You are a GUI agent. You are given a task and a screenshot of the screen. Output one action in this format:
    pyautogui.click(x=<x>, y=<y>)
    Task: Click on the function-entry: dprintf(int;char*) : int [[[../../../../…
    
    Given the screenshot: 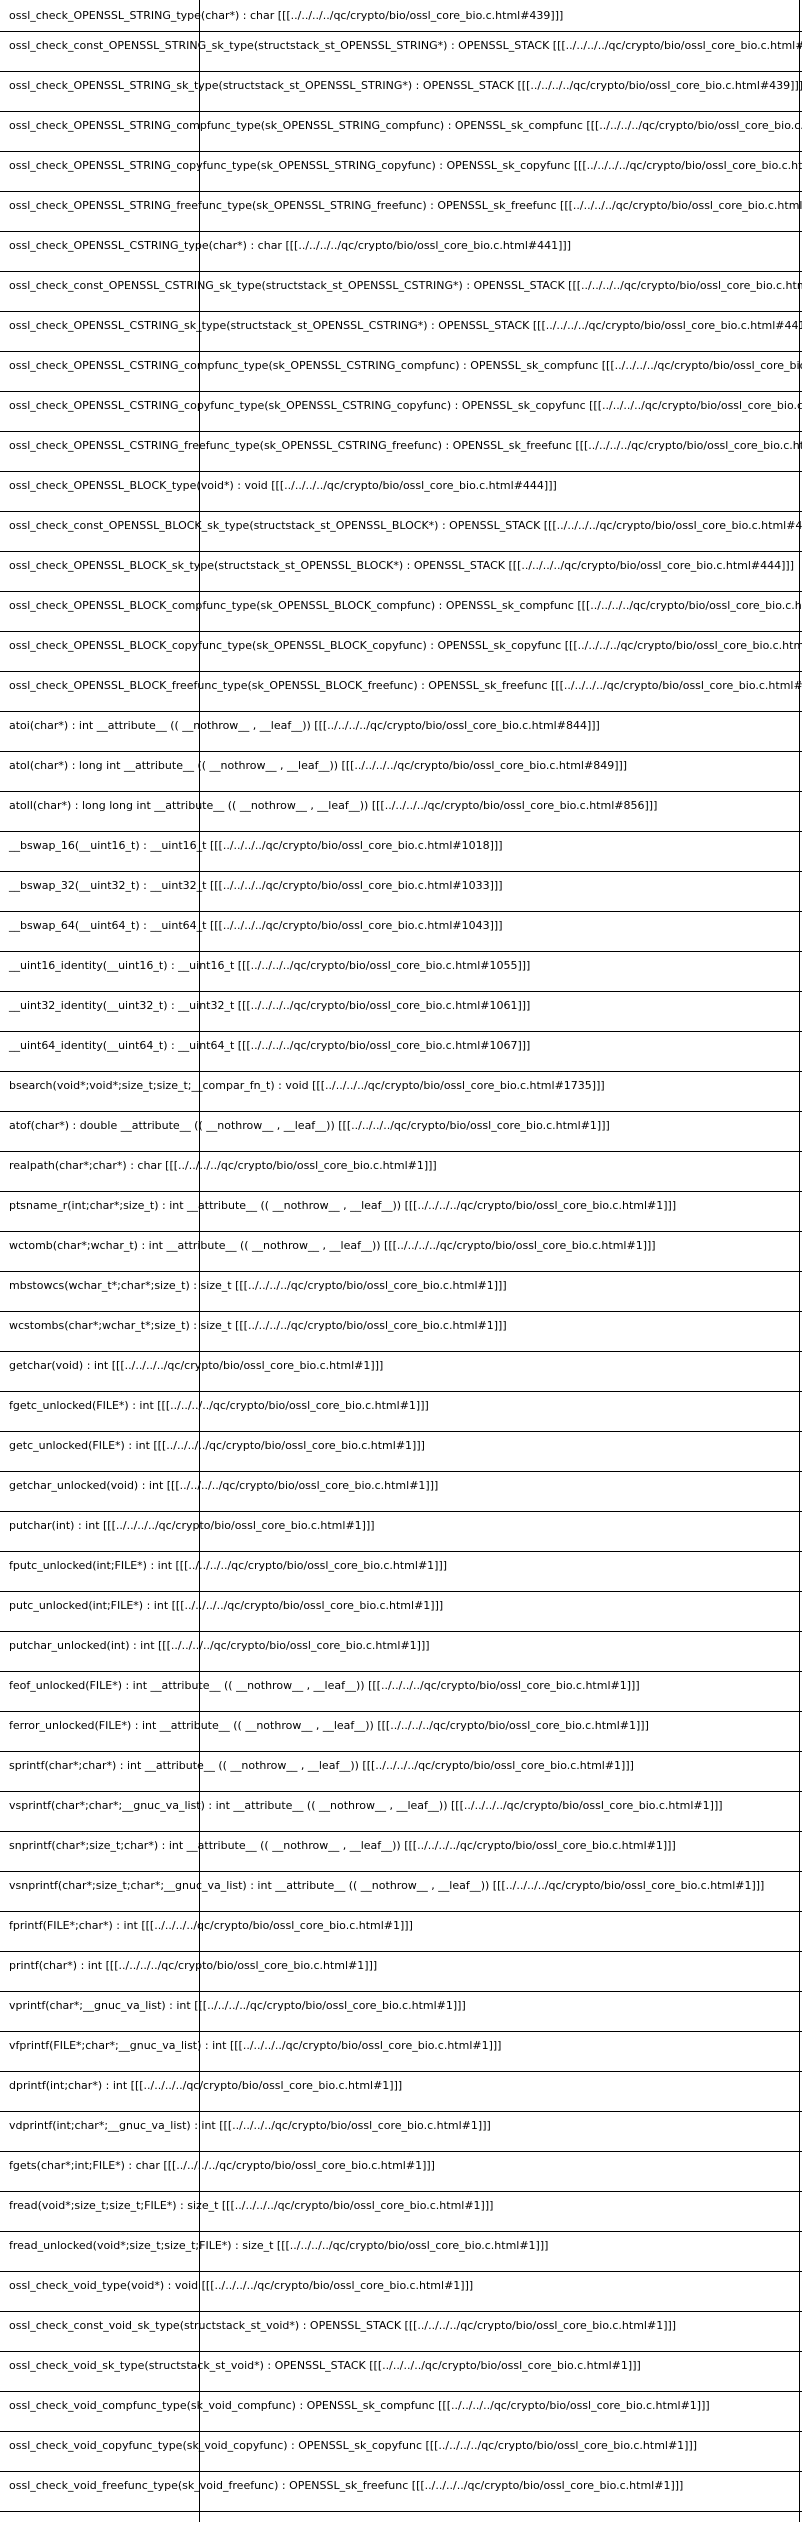 What is the action you would take?
    pyautogui.click(x=401, y=2092)
    